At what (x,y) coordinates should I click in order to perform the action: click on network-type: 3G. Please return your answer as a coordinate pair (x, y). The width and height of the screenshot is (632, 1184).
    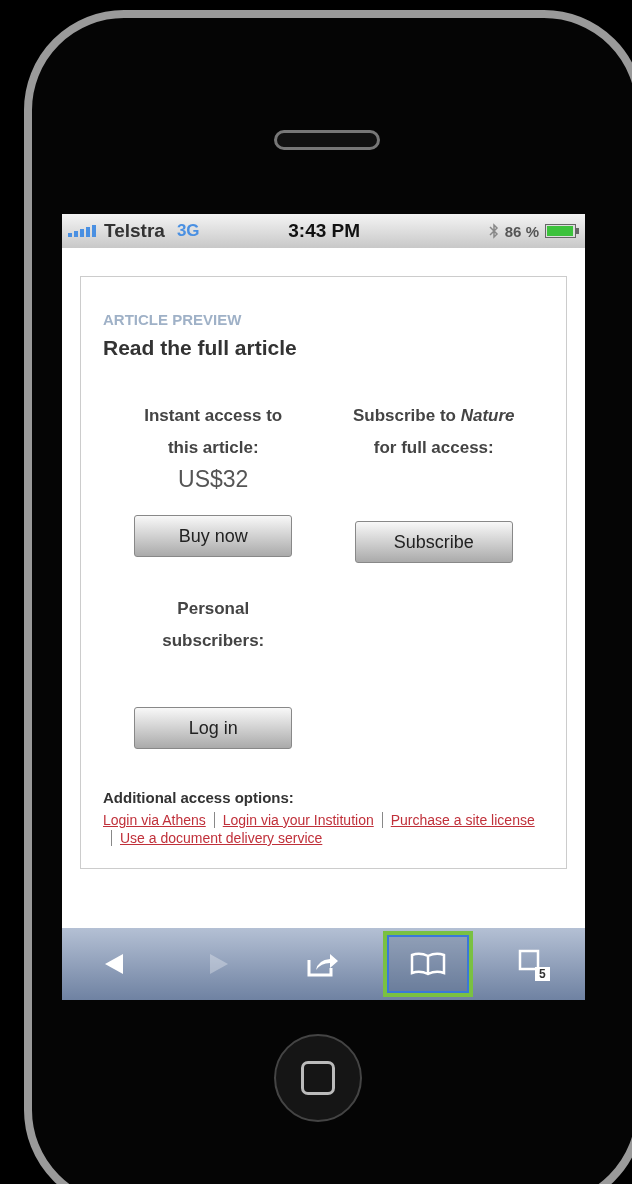
    Looking at the image, I should click on (188, 231).